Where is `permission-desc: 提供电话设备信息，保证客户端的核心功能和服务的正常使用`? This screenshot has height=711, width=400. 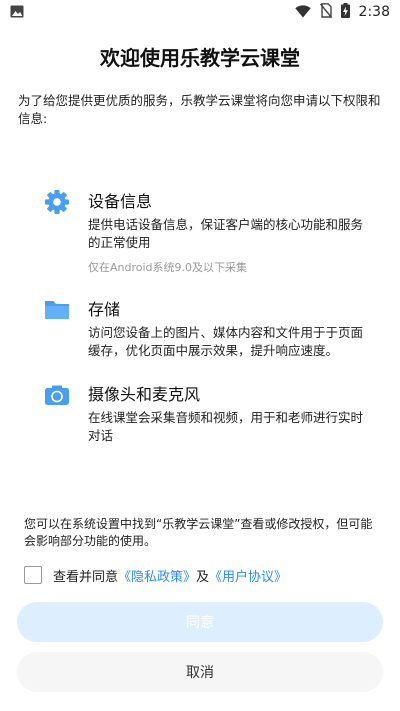 permission-desc: 提供电话设备信息，保证客户端的核心功能和服务的正常使用 is located at coordinates (226, 233).